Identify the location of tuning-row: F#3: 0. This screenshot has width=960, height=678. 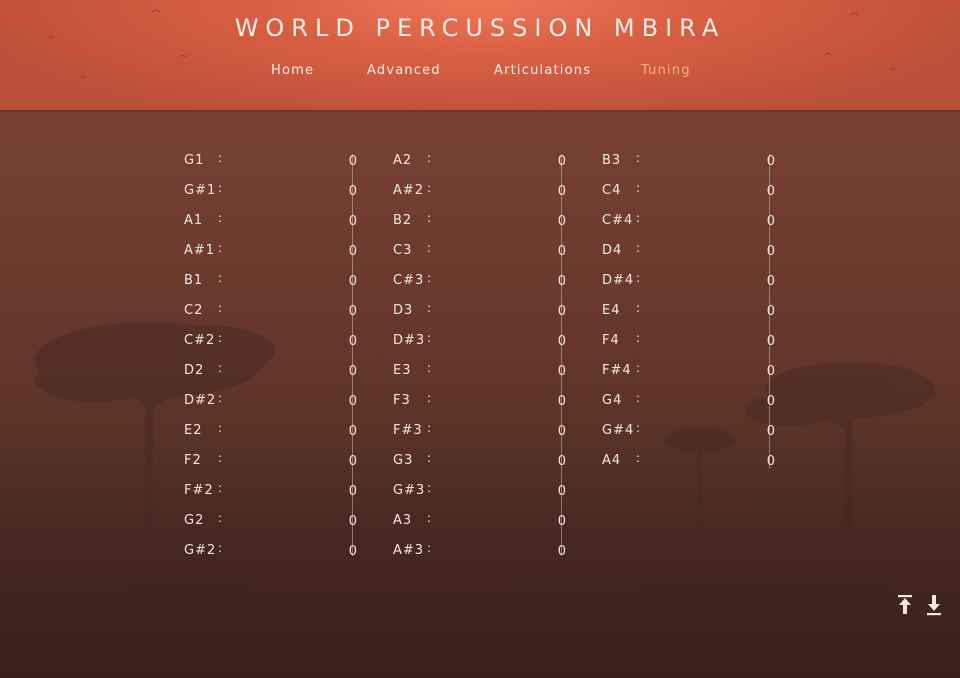
(488, 435).